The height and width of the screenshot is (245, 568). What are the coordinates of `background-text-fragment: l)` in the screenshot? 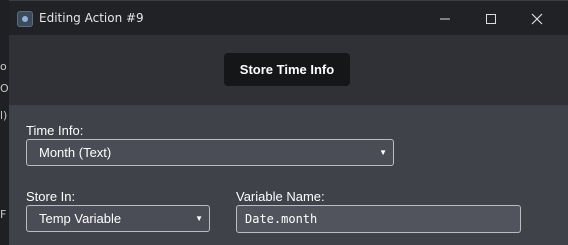 It's located at (4, 115).